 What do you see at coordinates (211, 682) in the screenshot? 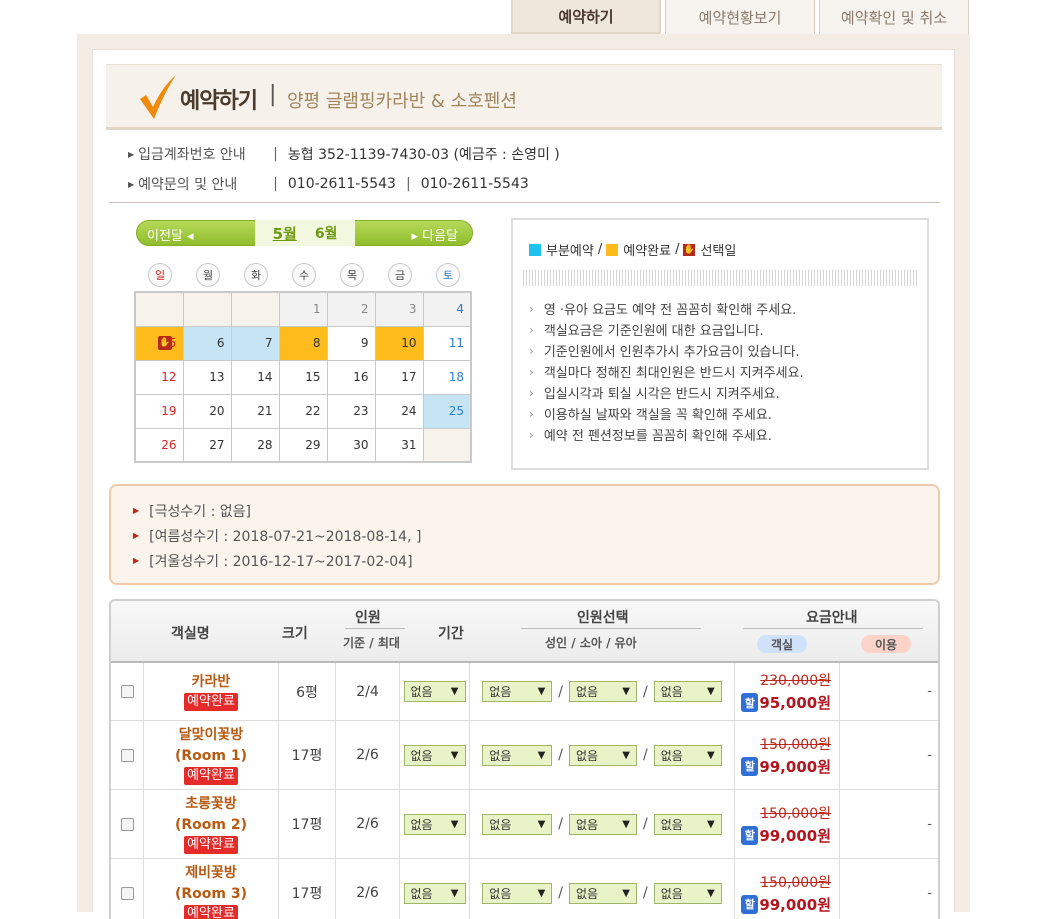
I see `room-name: 카라반` at bounding box center [211, 682].